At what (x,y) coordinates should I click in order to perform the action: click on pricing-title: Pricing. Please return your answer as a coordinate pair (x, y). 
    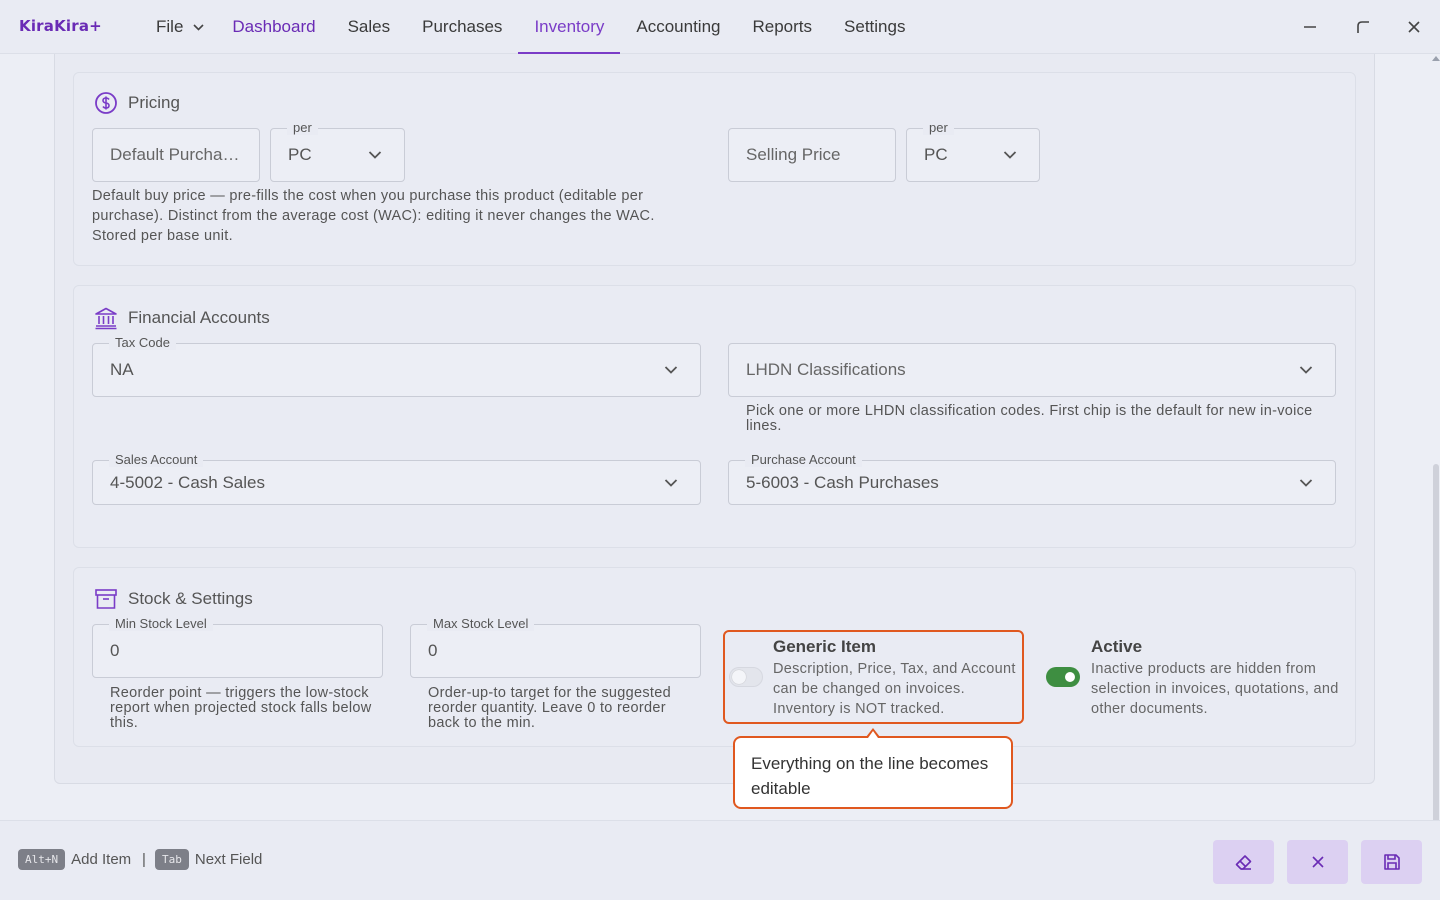
    Looking at the image, I should click on (154, 102).